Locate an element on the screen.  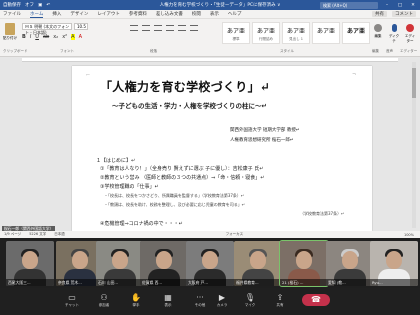
raise-hand-button: ✋ 挙手 is located at coordinates (136, 303).